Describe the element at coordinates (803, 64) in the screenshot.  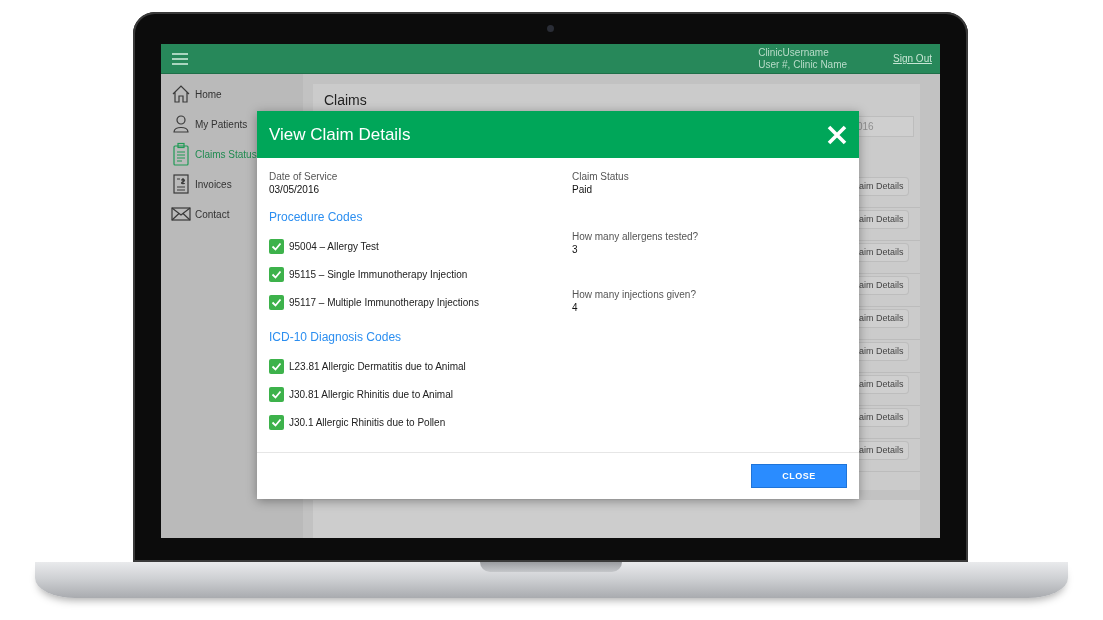
I see `user-info: User #, Clinic Name` at that location.